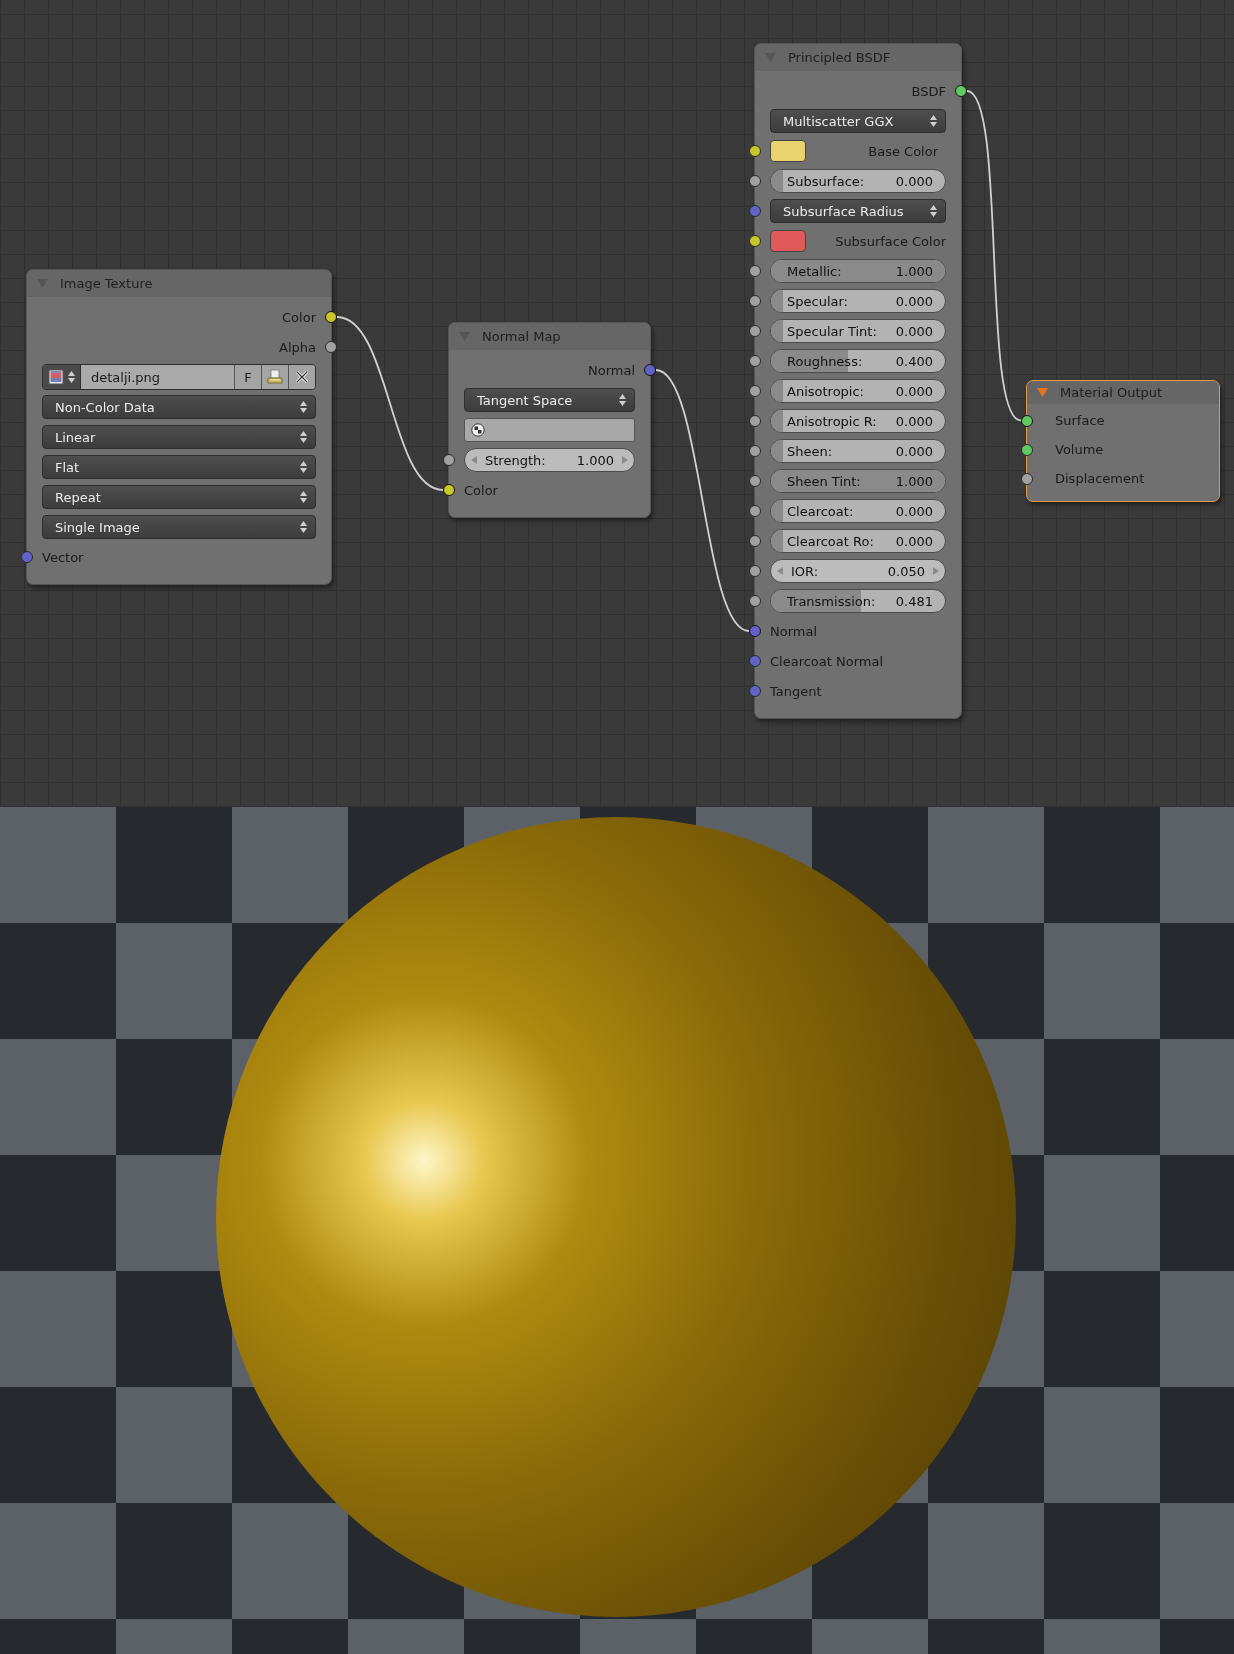  What do you see at coordinates (839, 57) in the screenshot?
I see `node-title: Principled BSDF` at bounding box center [839, 57].